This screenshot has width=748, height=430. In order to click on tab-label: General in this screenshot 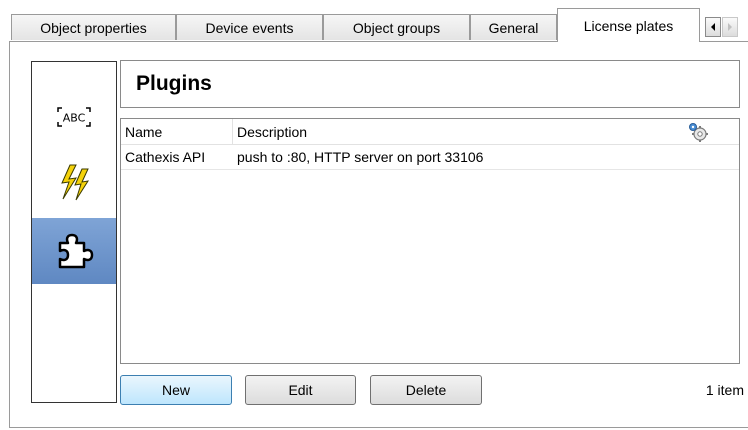, I will do `click(513, 27)`.